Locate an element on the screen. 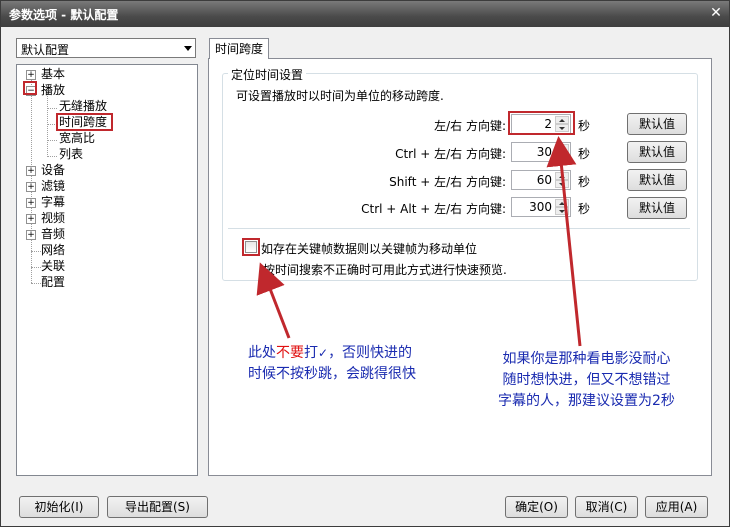 This screenshot has height=527, width=730. cancel-button: 取消(C) is located at coordinates (606, 507).